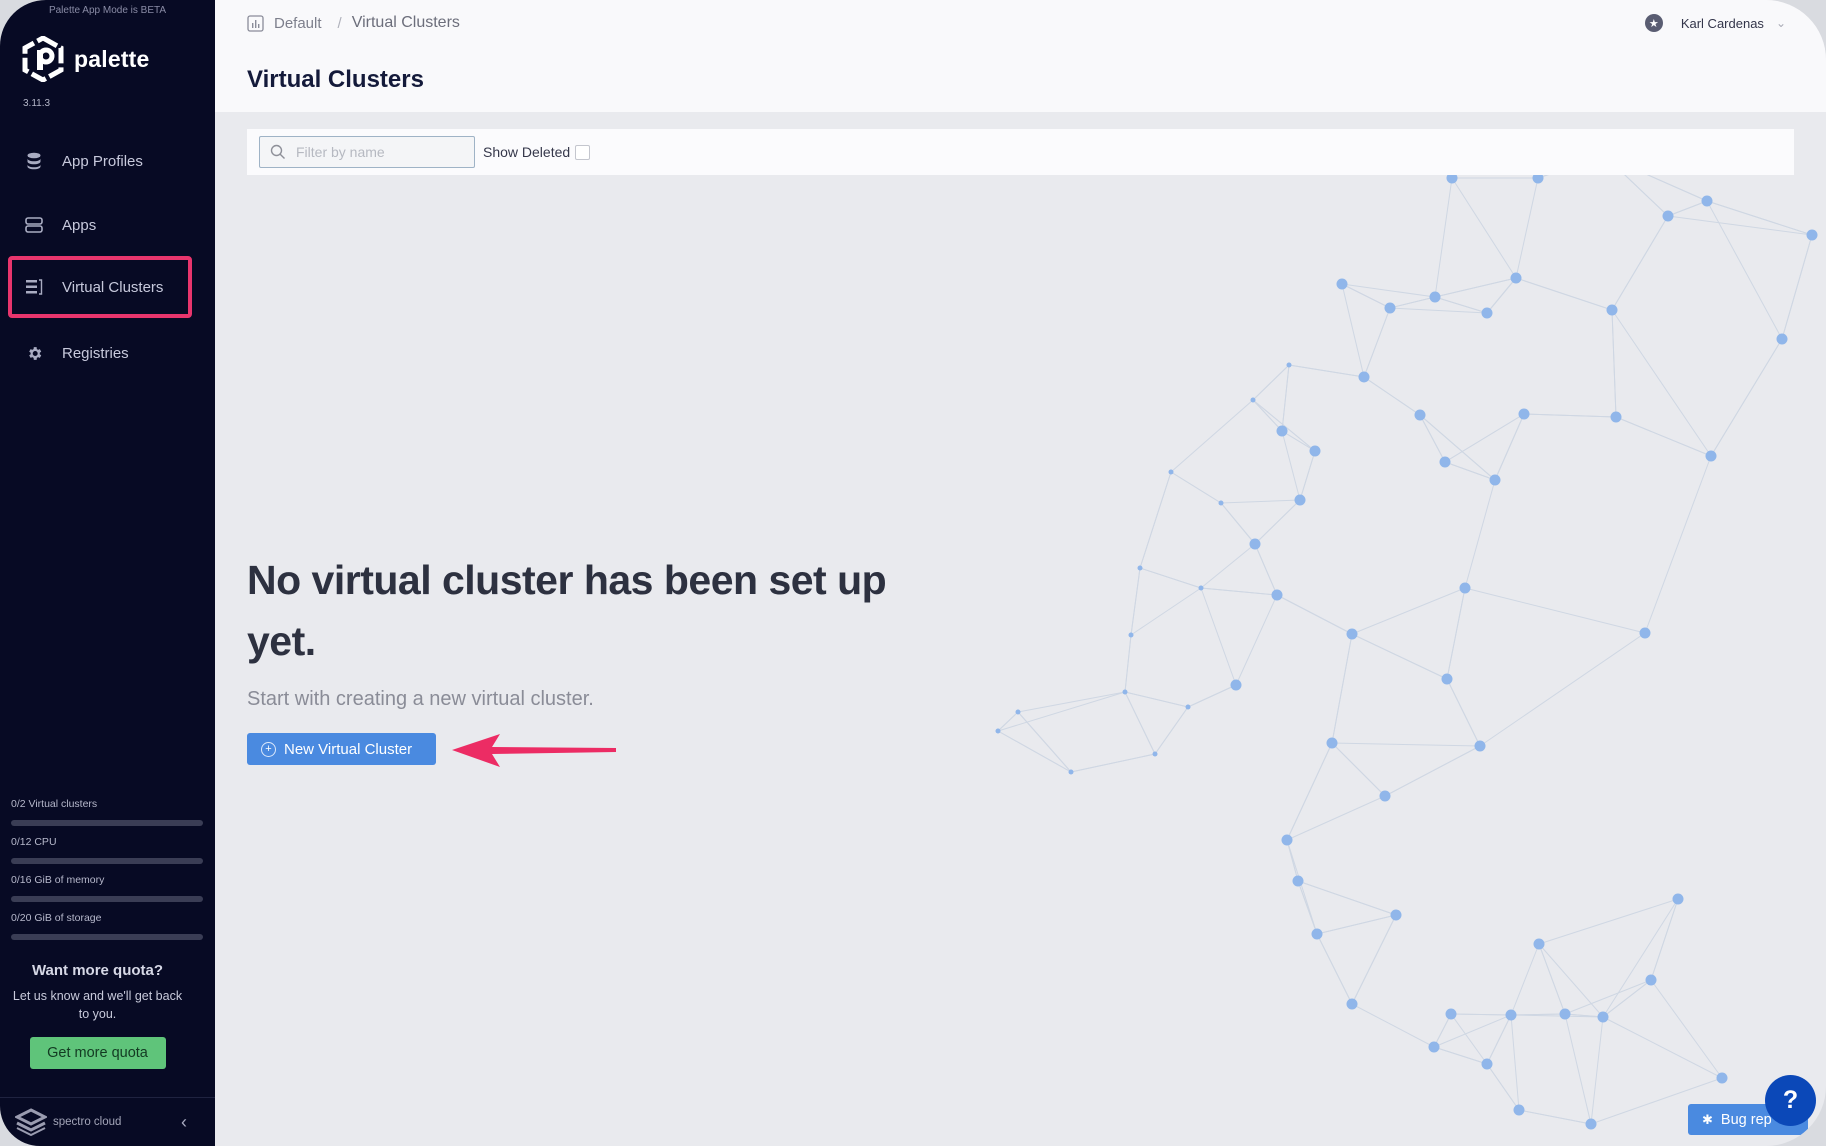  What do you see at coordinates (567, 610) in the screenshot?
I see `empty-state-title: No virtual cluster has been set up yet.` at bounding box center [567, 610].